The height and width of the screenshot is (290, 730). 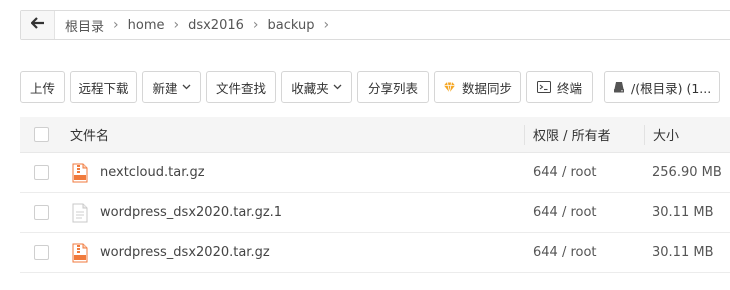 What do you see at coordinates (543, 87) in the screenshot?
I see `terminal-icon` at bounding box center [543, 87].